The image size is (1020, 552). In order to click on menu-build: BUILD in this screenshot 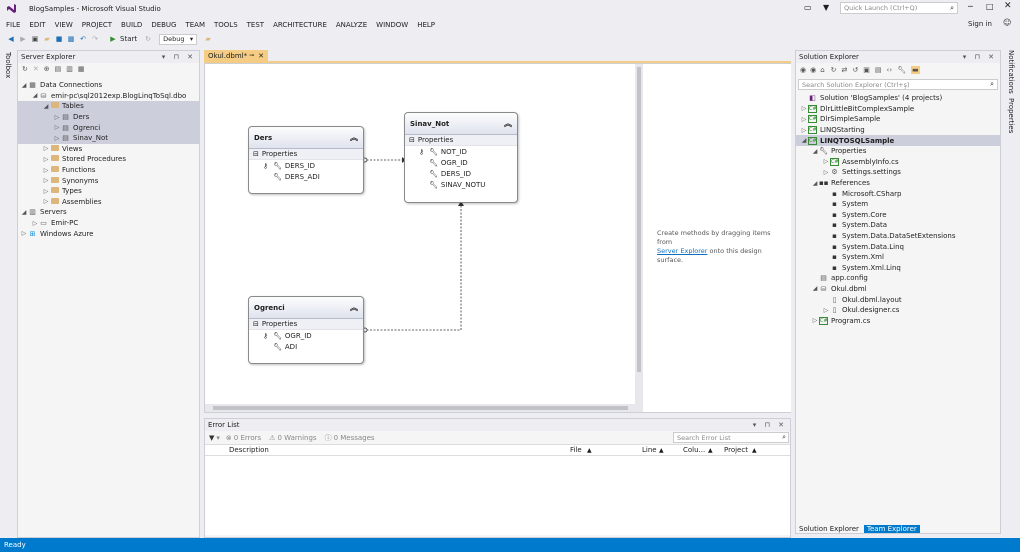, I will do `click(131, 25)`.